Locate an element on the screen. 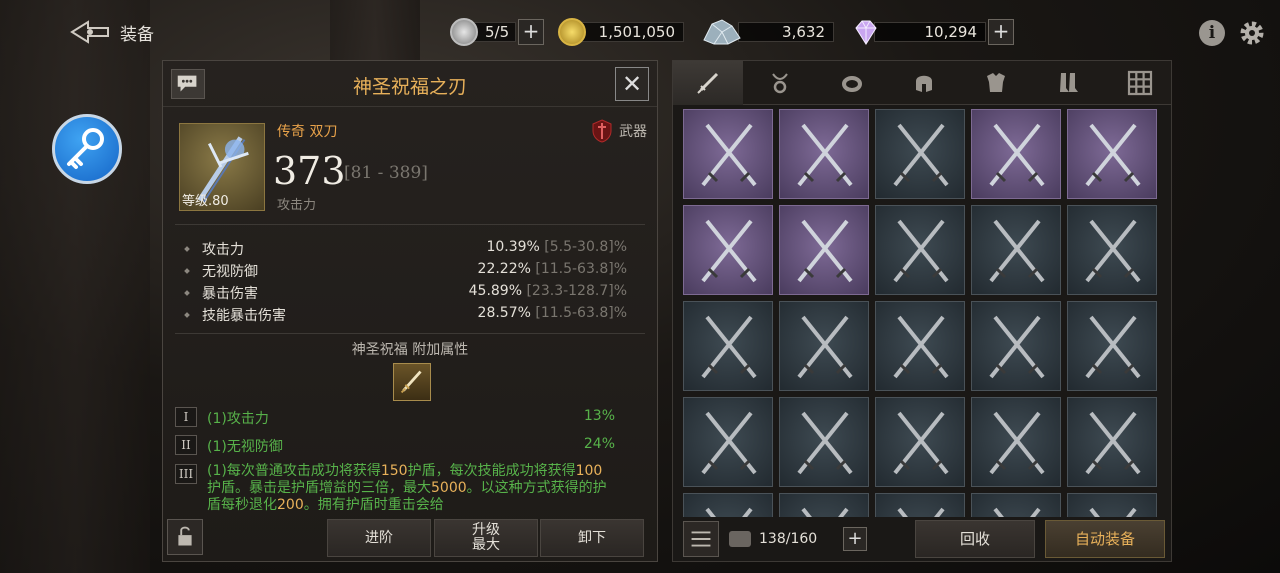  upgrade-button: 升级 最大 is located at coordinates (486, 538).